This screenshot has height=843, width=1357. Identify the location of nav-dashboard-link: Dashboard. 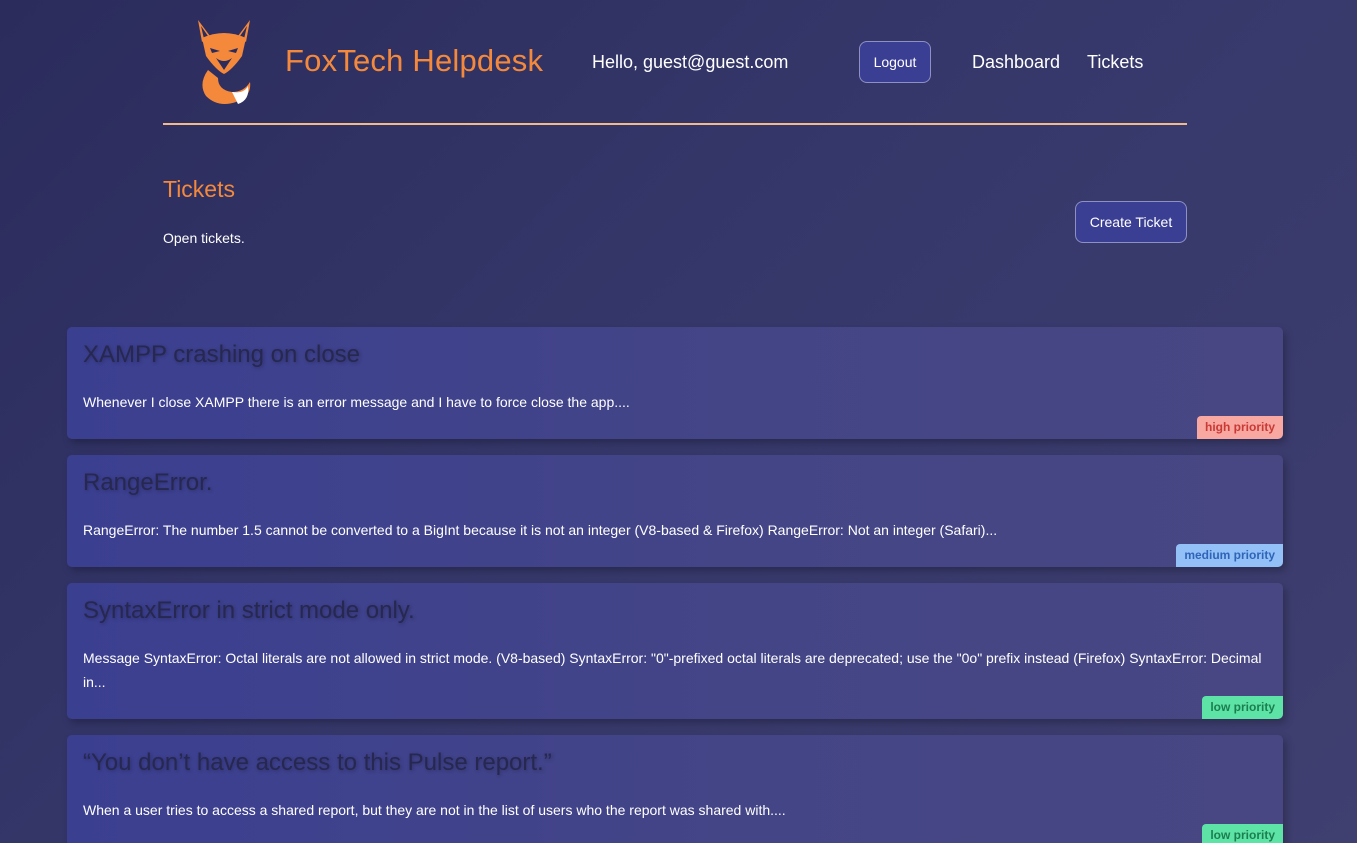
(1016, 62).